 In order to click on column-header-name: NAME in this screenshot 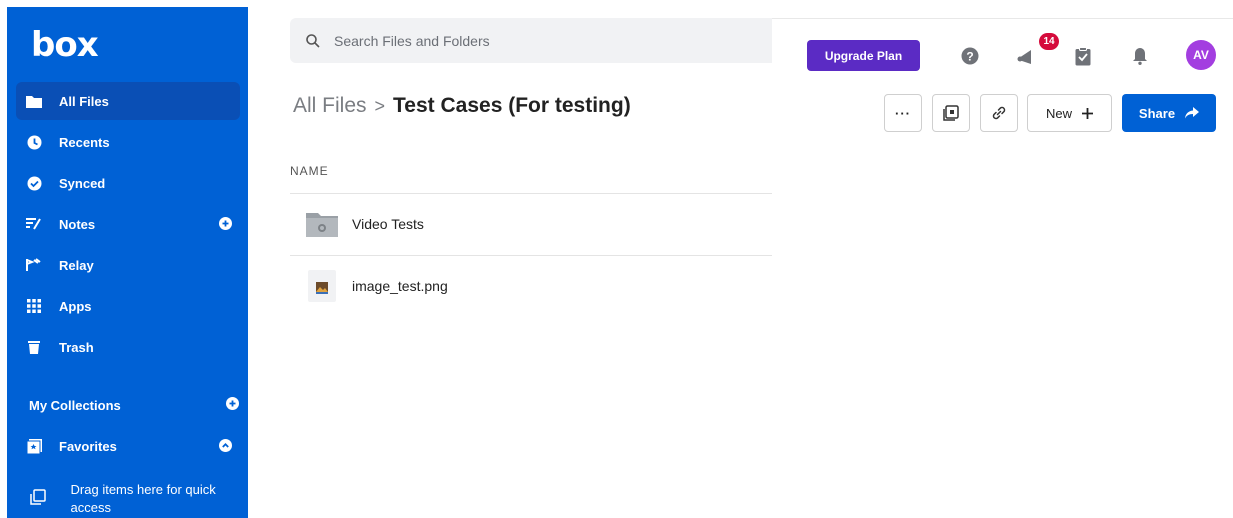, I will do `click(309, 171)`.